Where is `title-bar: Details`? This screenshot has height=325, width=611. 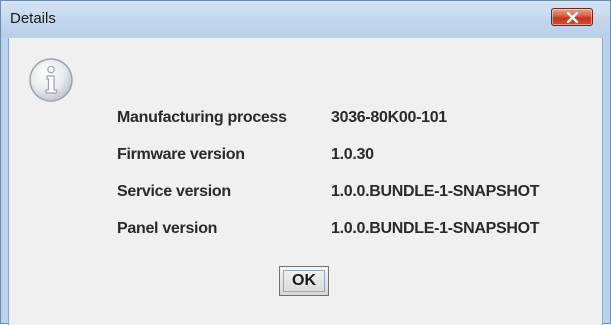
title-bar: Details is located at coordinates (305, 19).